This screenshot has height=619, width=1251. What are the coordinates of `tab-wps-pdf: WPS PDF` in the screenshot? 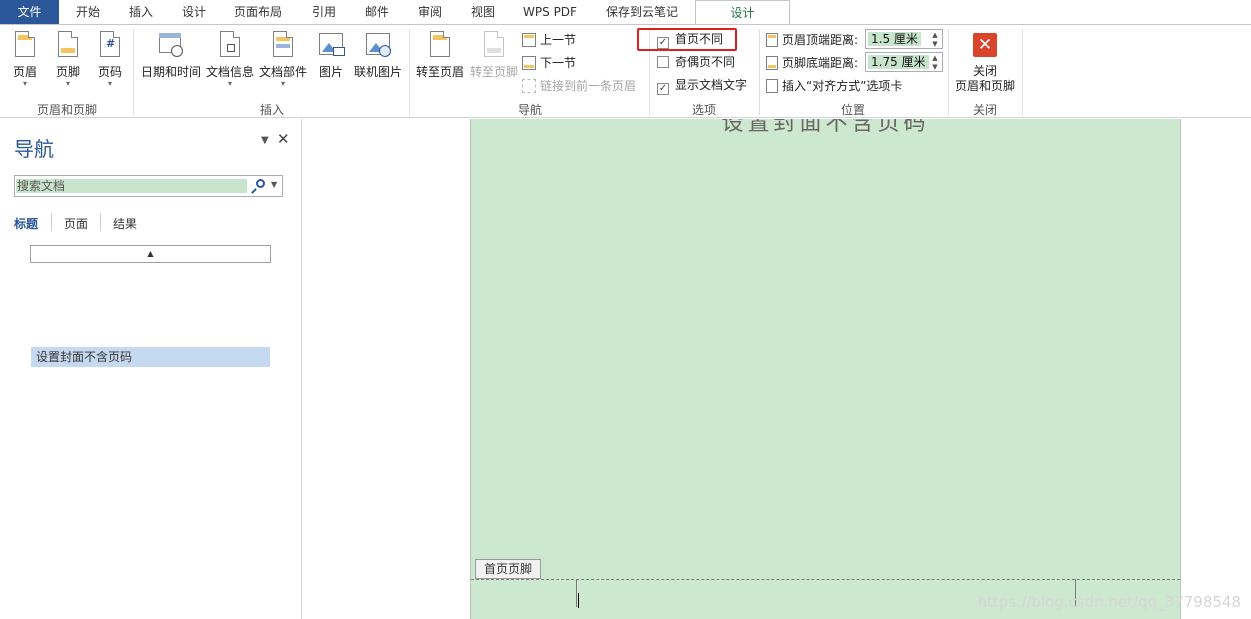 It's located at (550, 12).